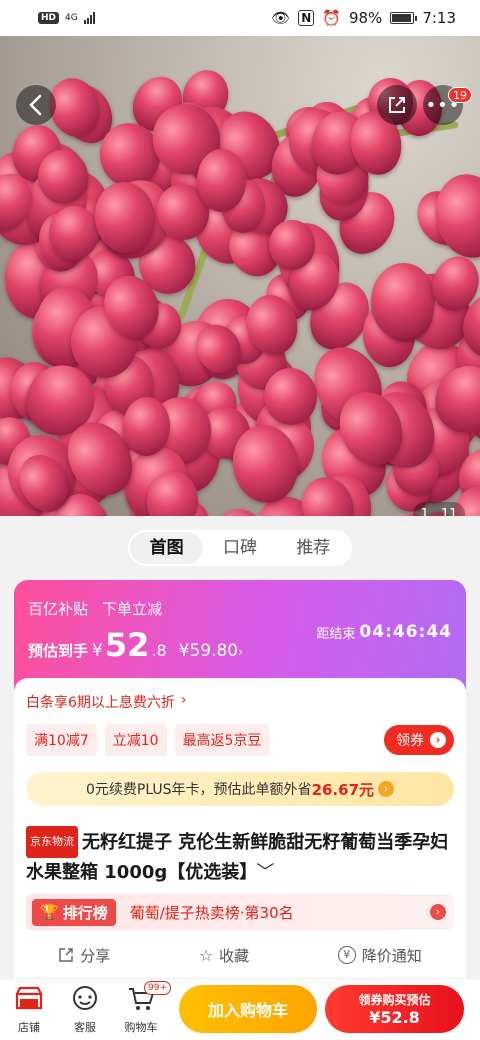 This screenshot has width=480, height=1040. Describe the element at coordinates (127, 645) in the screenshot. I see `price-integer: 52` at that location.